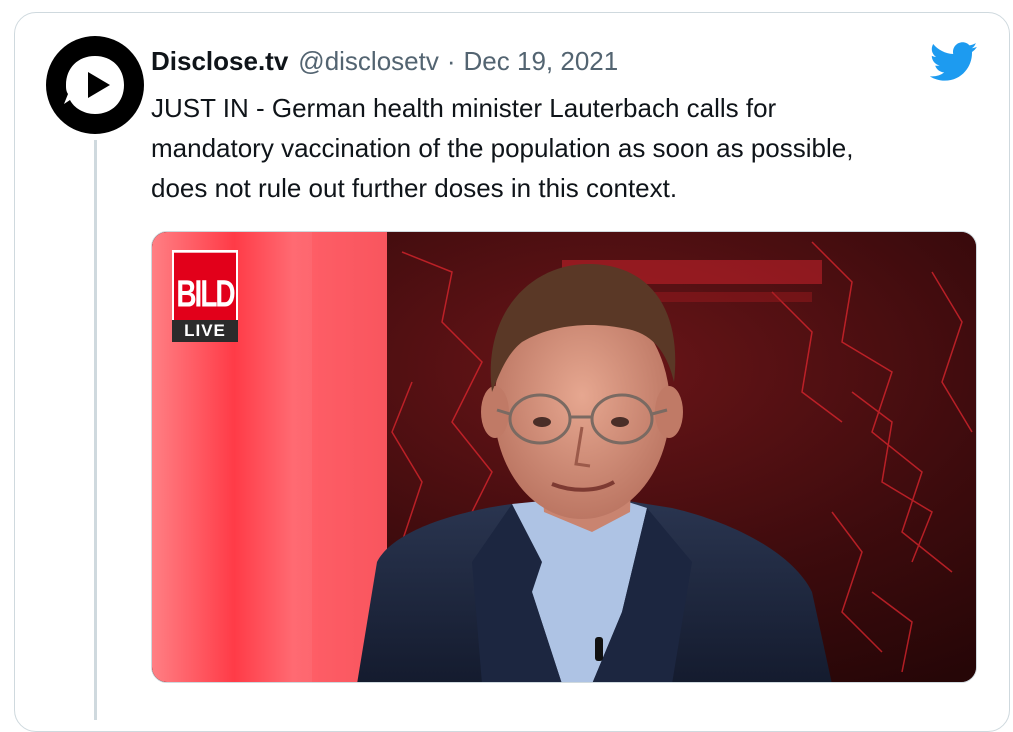 This screenshot has width=1013, height=732. I want to click on author-display-name: Disclose.tv, so click(219, 61).